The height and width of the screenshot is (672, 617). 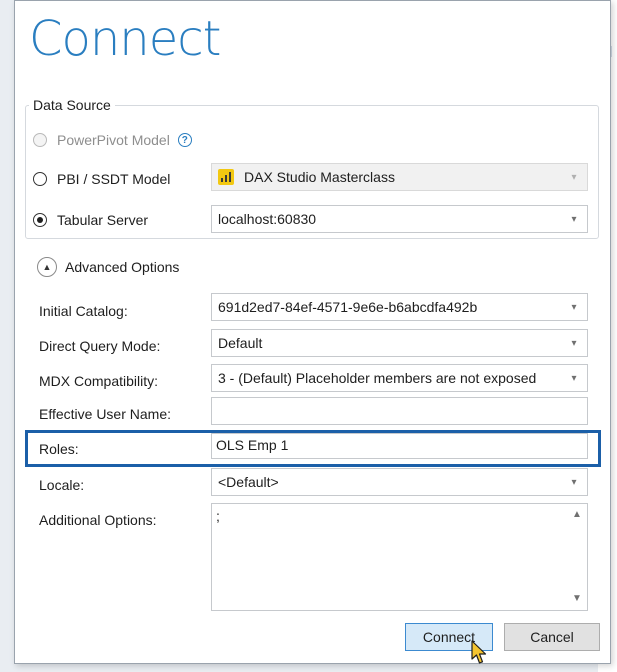 I want to click on tabular-server-radio, so click(x=40, y=220).